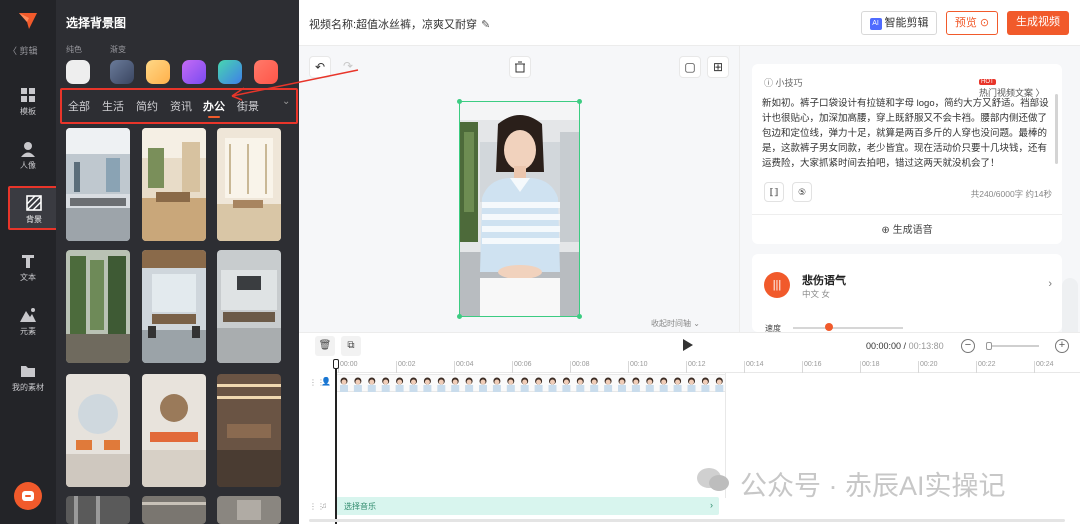 The width and height of the screenshot is (1080, 524). What do you see at coordinates (522, 367) in the screenshot?
I see `ruler-tick: 00:06` at bounding box center [522, 367].